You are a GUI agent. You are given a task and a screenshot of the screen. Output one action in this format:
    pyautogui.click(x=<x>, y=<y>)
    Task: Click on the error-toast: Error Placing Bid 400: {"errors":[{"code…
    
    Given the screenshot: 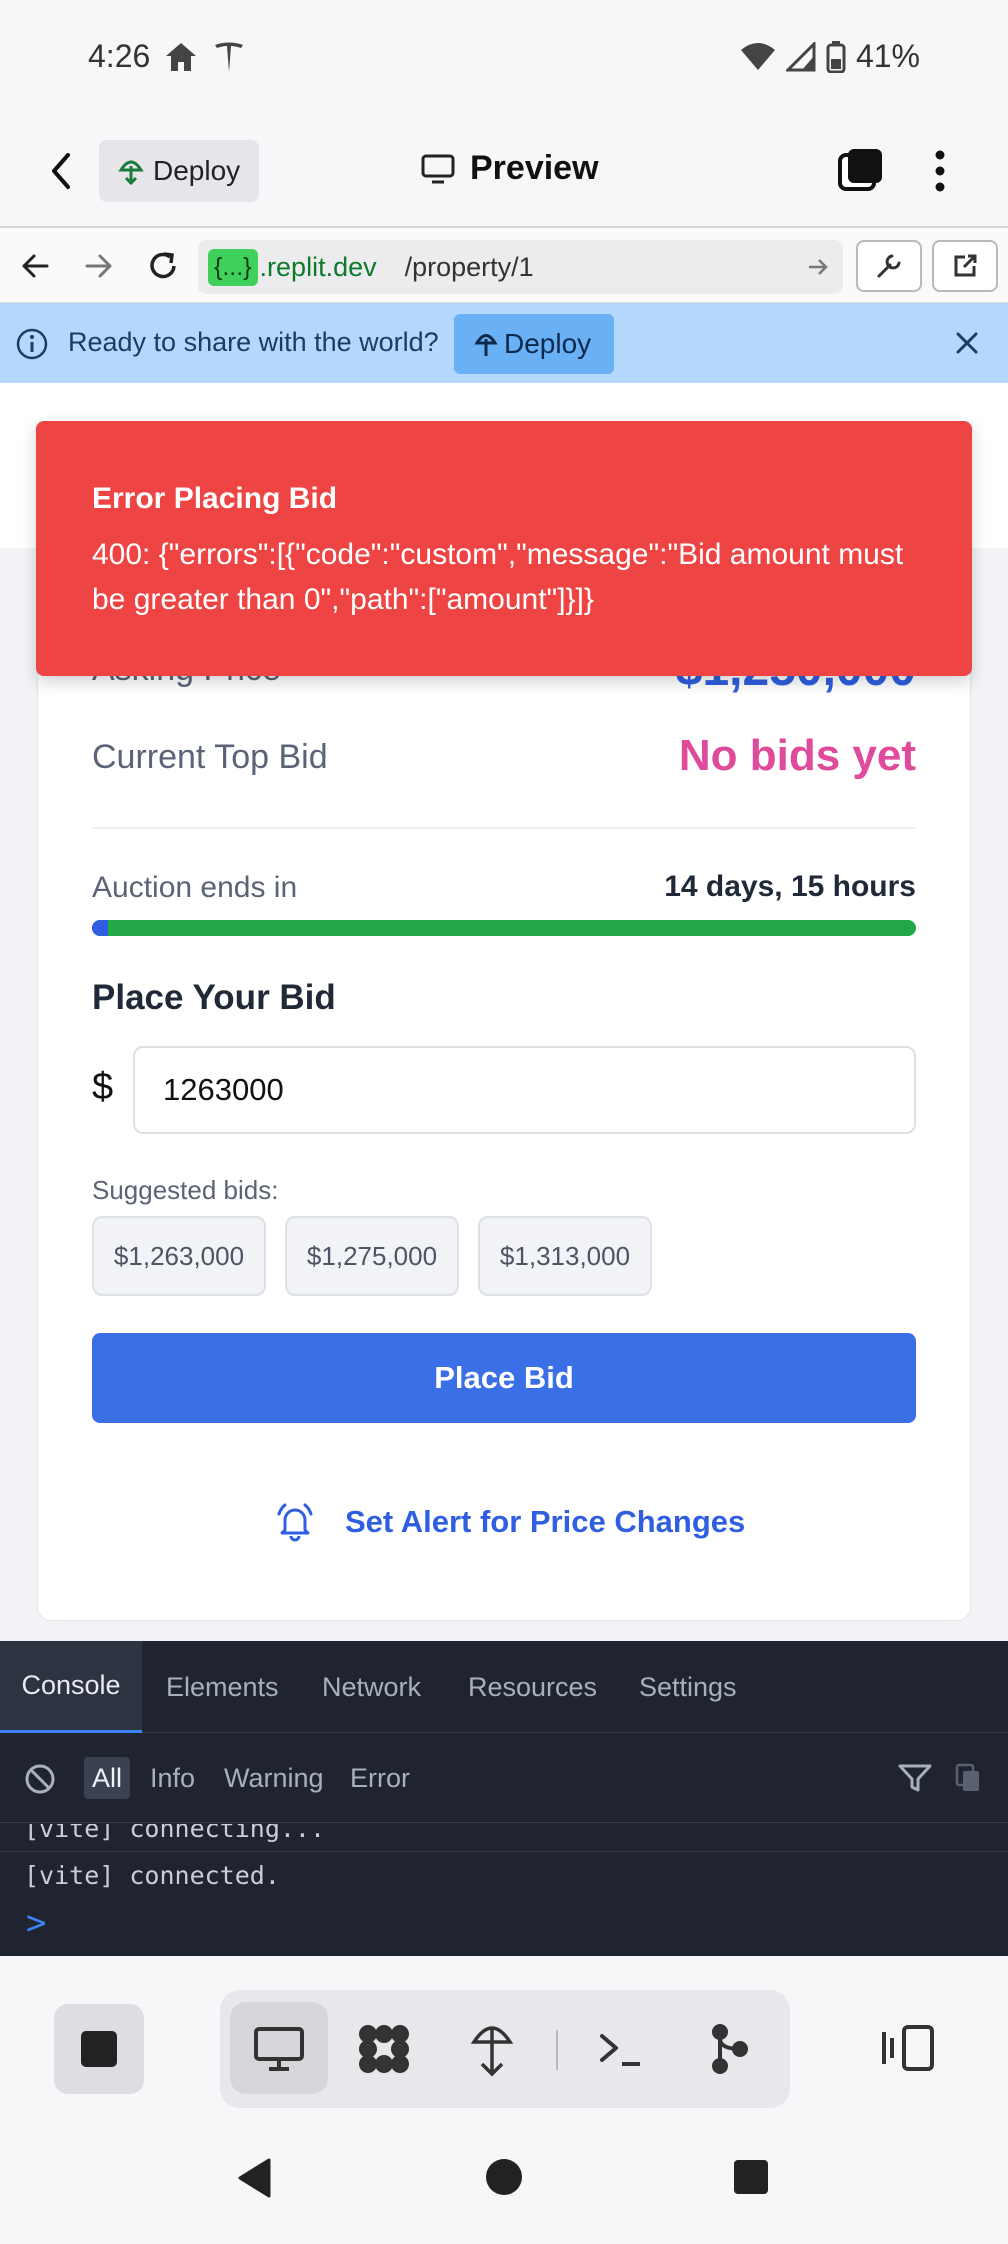 What is the action you would take?
    pyautogui.click(x=504, y=548)
    